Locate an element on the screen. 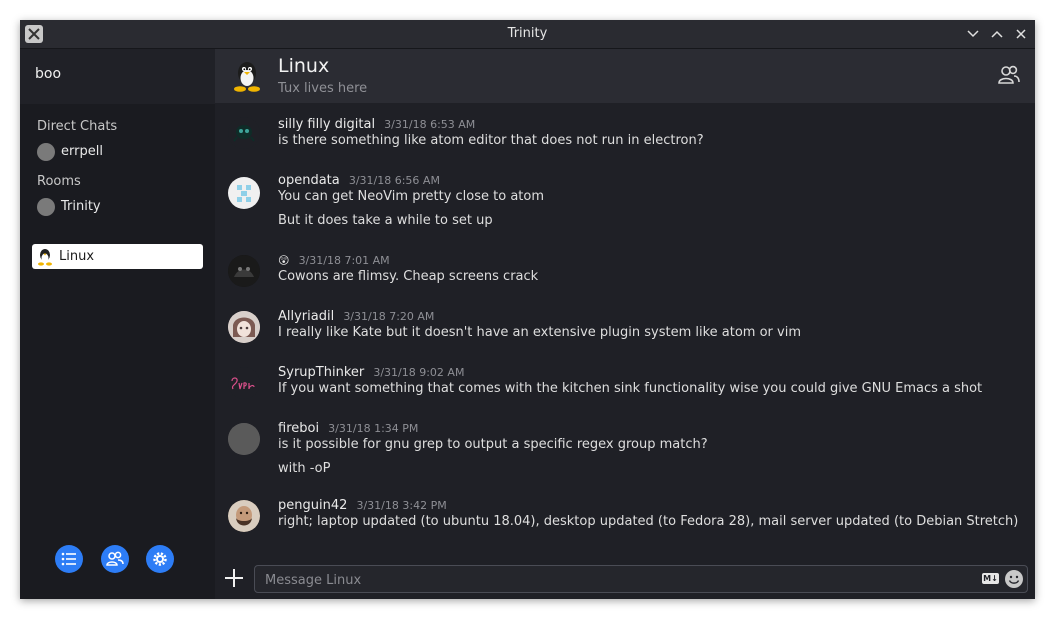 The height and width of the screenshot is (619, 1055). maximize-button is located at coordinates (997, 34).